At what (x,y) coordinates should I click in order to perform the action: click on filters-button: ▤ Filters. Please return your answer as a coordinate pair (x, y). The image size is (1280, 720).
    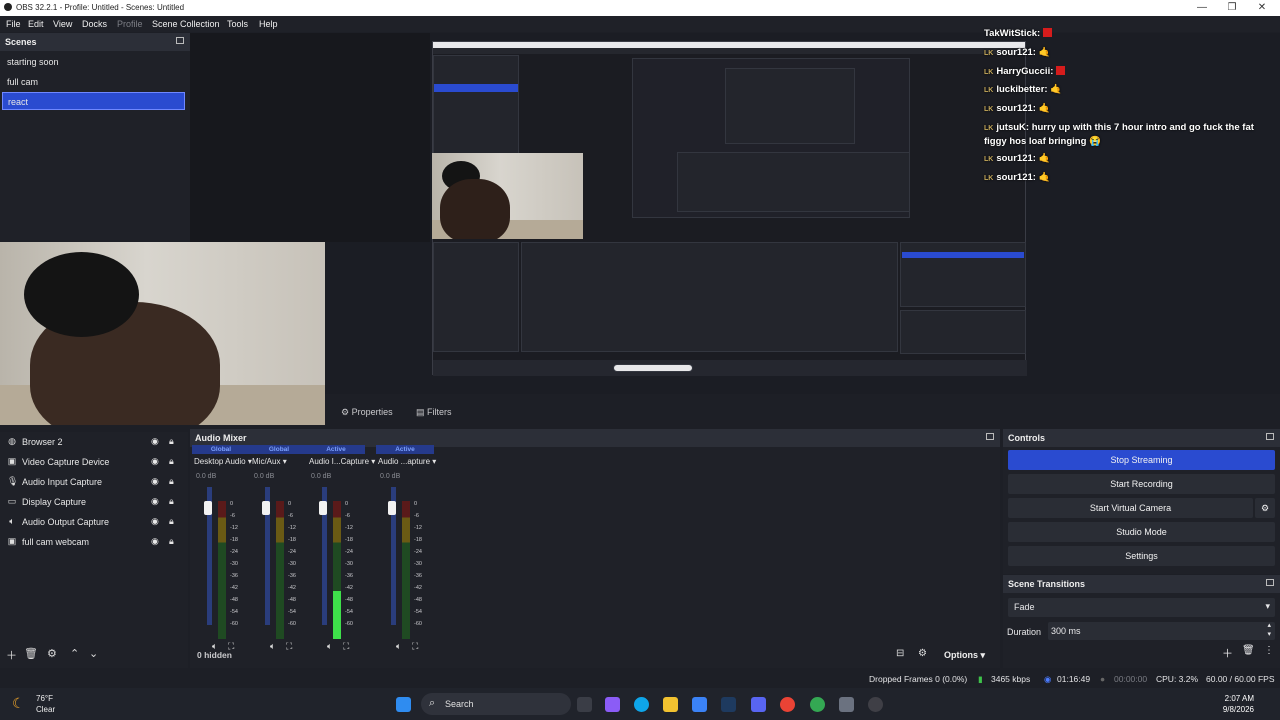
    Looking at the image, I should click on (434, 412).